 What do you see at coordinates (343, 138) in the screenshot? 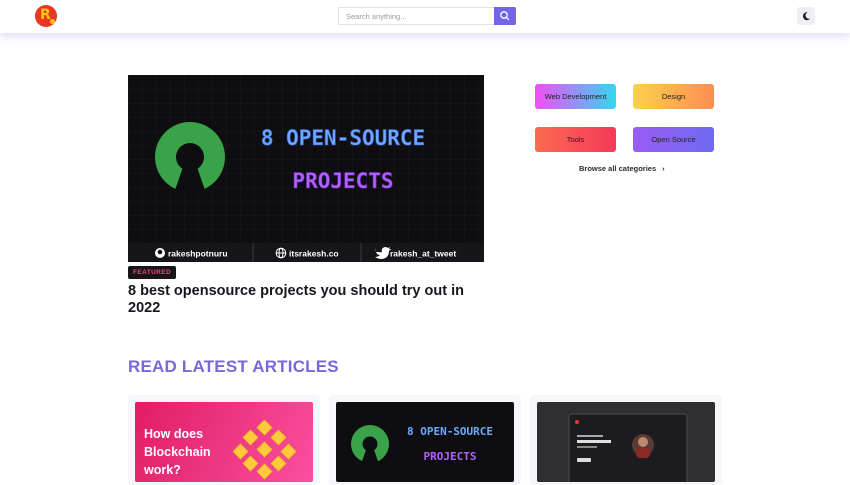
I see `cover-title-line1: 8 OPEN-SOURCE` at bounding box center [343, 138].